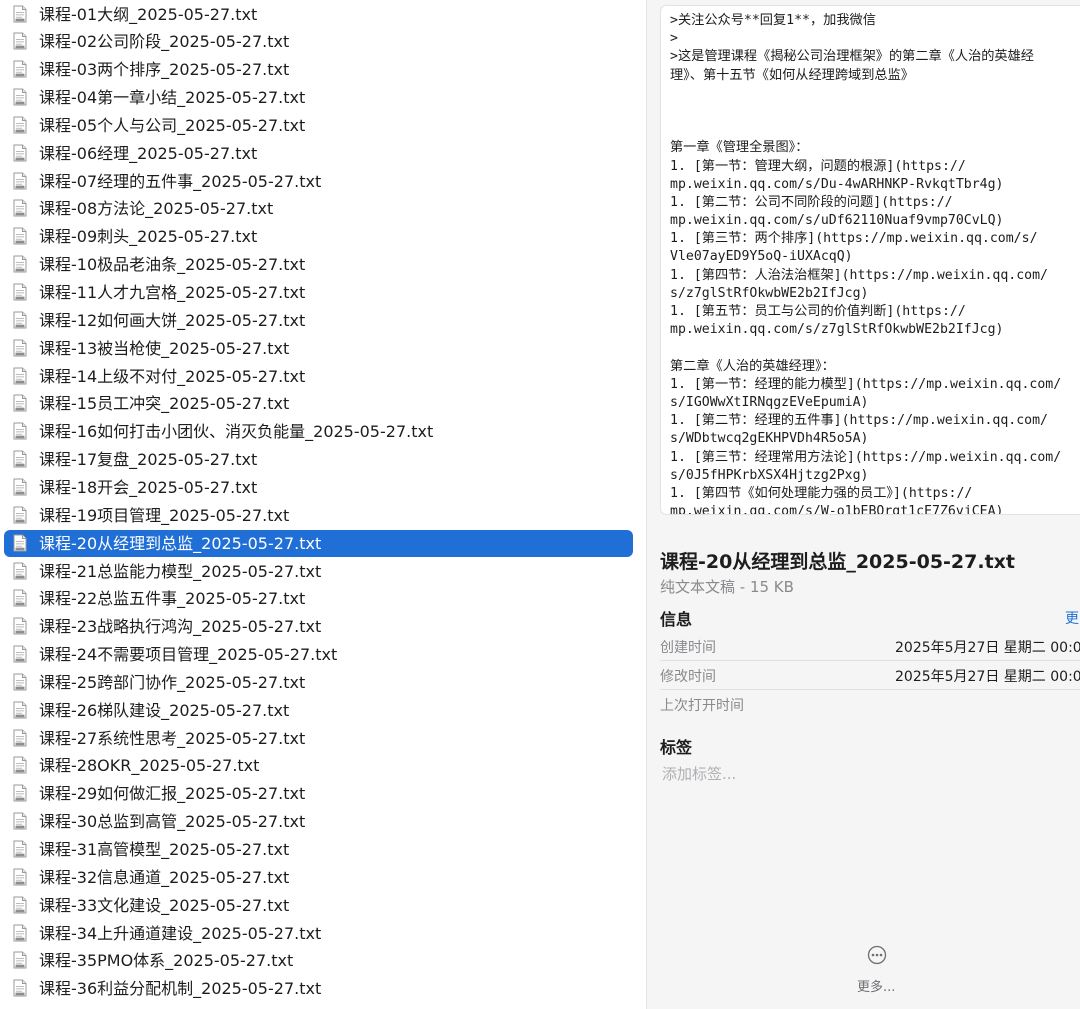  Describe the element at coordinates (318, 821) in the screenshot. I see `file-row: 课程-30总监到高管_2025-05-27.txt` at that location.